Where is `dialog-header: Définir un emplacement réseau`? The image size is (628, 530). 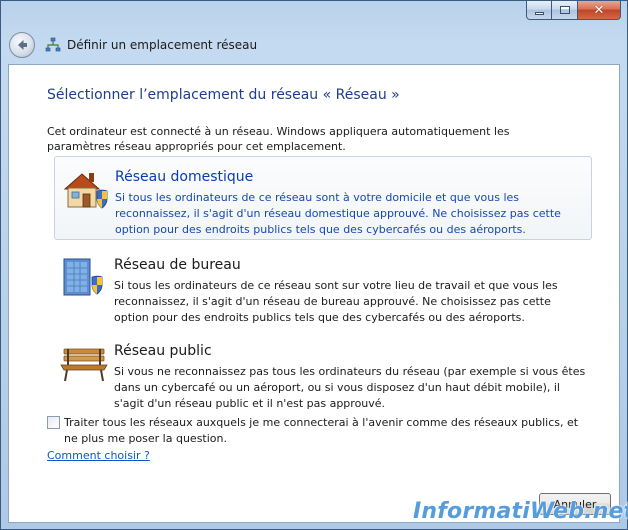
dialog-header: Définir un emplacement réseau is located at coordinates (133, 45).